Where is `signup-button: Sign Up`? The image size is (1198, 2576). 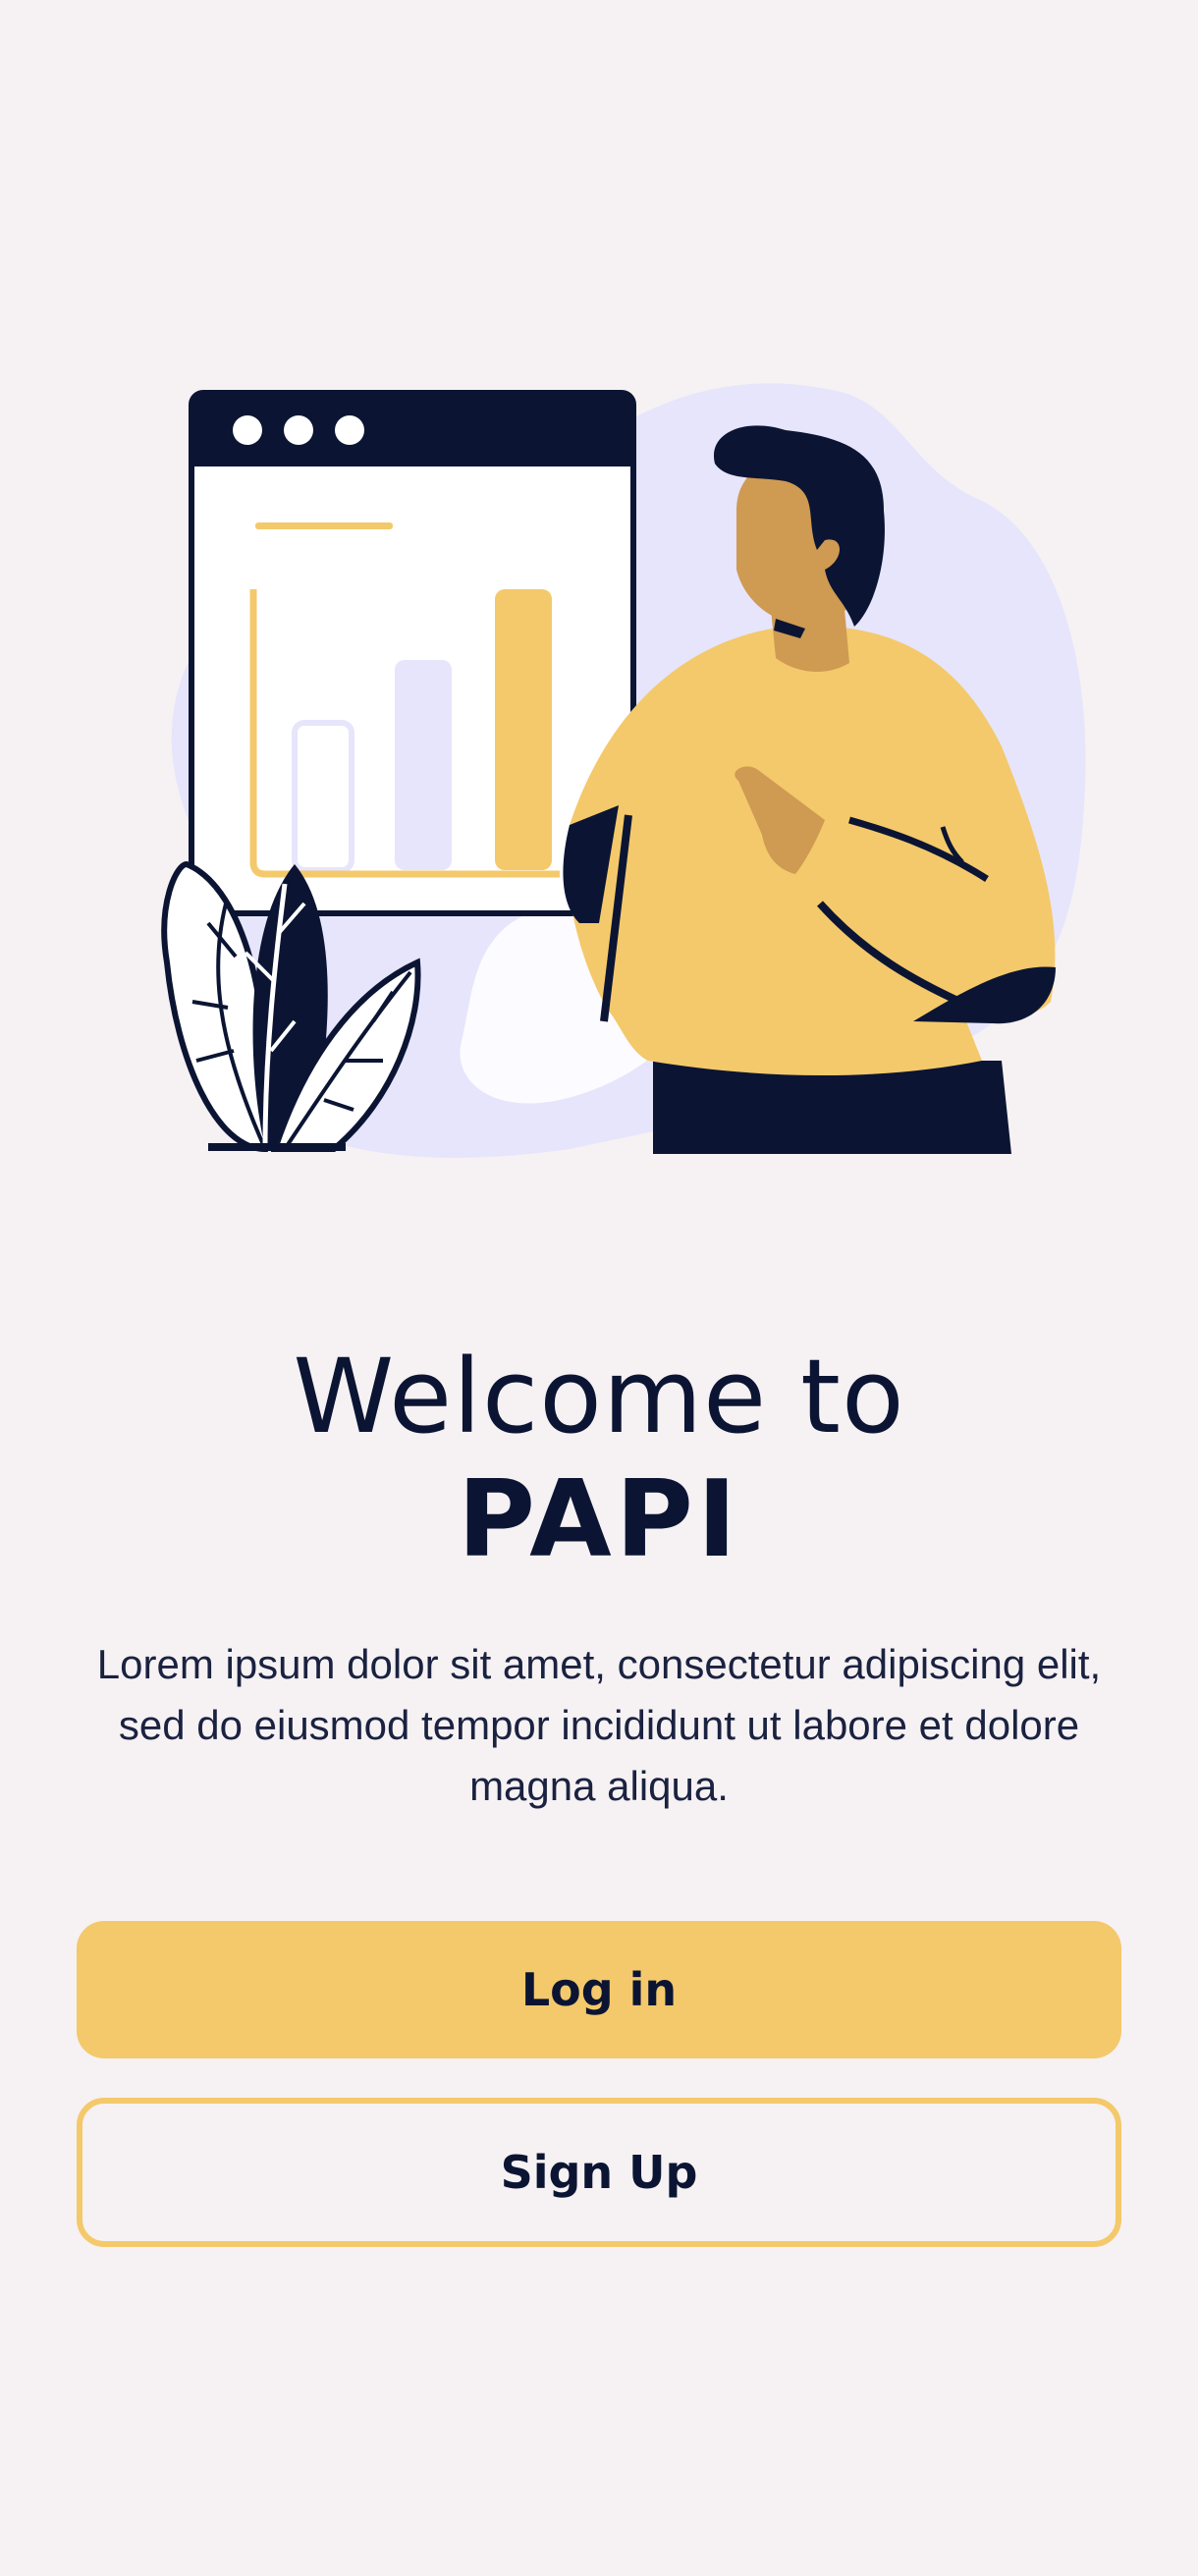 signup-button: Sign Up is located at coordinates (599, 2173).